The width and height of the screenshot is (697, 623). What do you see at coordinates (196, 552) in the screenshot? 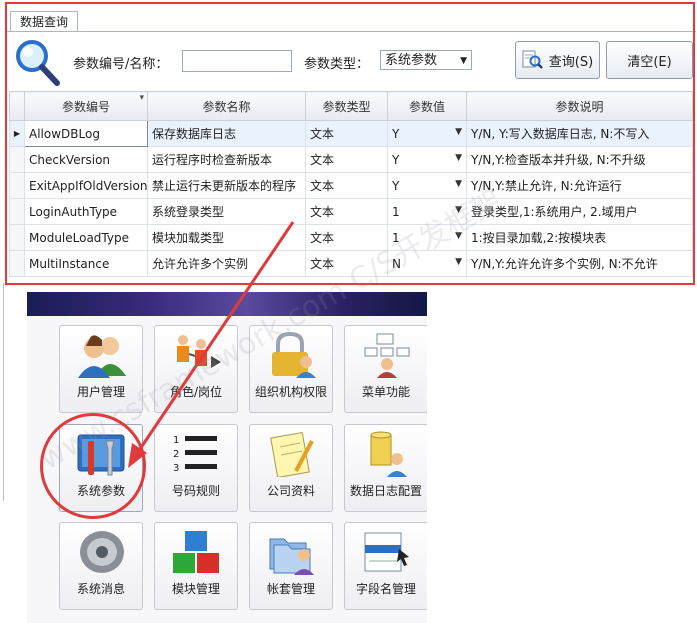
I see `cubes-icon` at bounding box center [196, 552].